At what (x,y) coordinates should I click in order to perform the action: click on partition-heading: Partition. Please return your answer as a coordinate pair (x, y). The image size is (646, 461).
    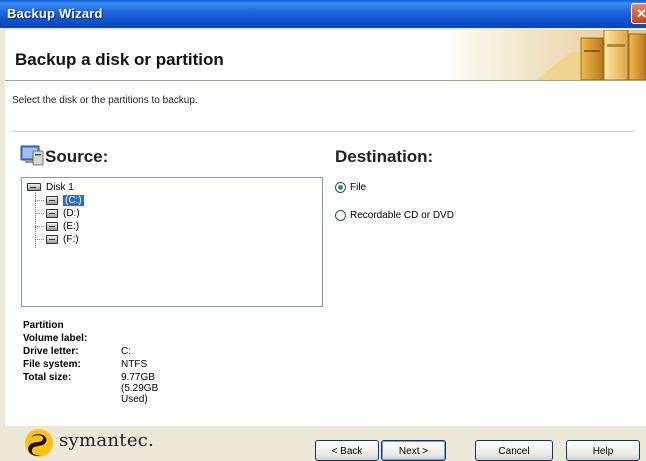
    Looking at the image, I should click on (43, 325).